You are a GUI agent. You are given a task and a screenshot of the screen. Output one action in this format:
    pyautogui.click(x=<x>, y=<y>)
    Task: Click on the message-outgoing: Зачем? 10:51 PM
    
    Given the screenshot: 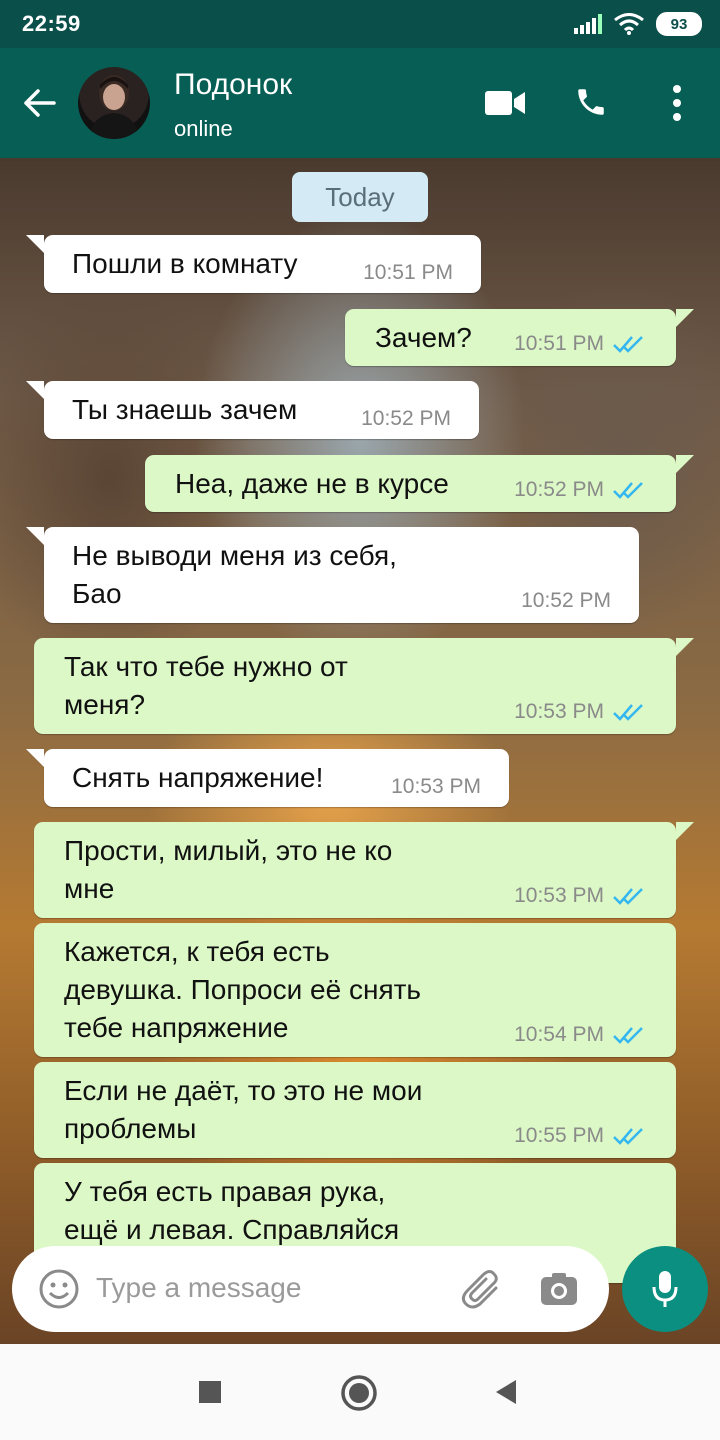 What is the action you would take?
    pyautogui.click(x=519, y=337)
    